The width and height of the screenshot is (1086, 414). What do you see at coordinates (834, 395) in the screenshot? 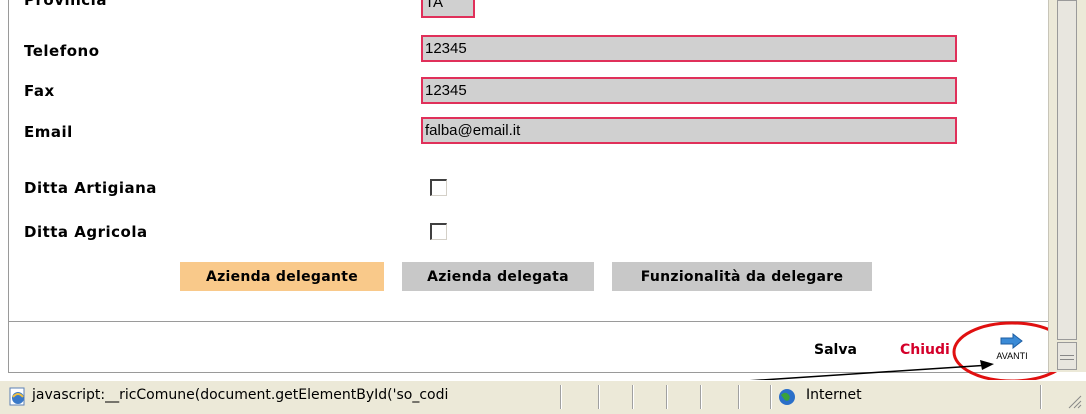
I see `internet-zone-label: Internet` at bounding box center [834, 395].